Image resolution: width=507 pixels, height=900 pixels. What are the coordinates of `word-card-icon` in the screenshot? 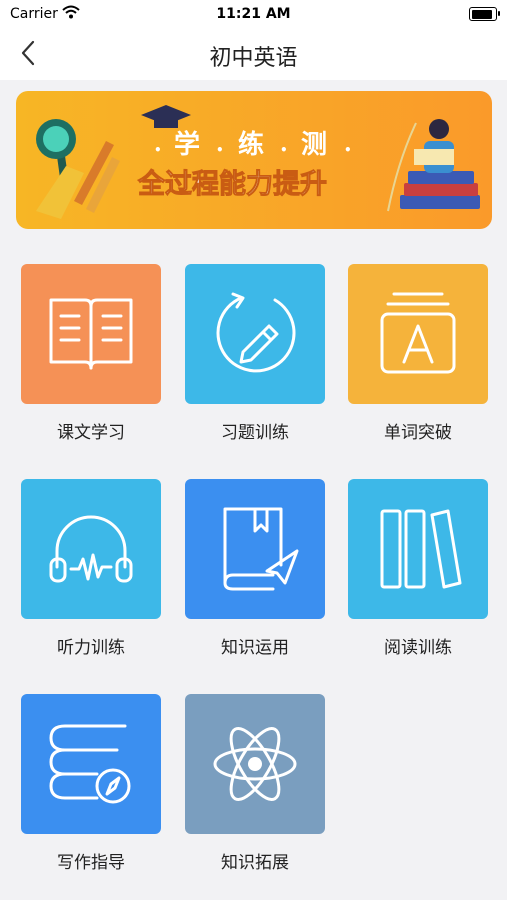 It's located at (418, 333).